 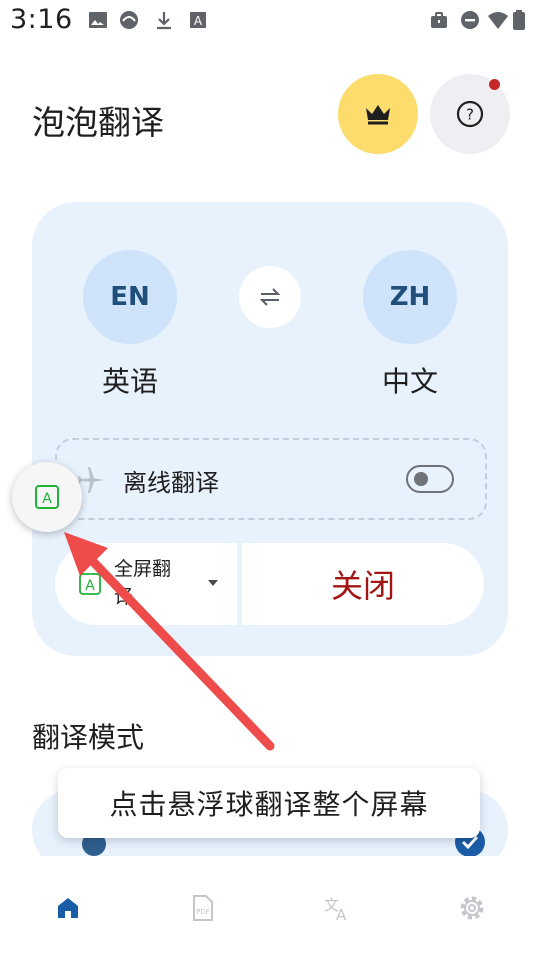 I want to click on a-box-icon: A, so click(x=198, y=20).